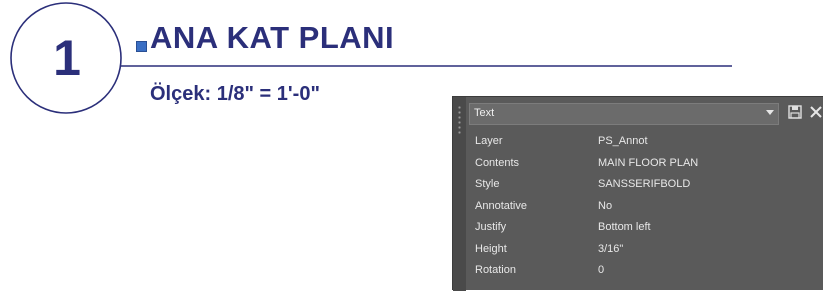  Describe the element at coordinates (646, 250) in the screenshot. I see `property-row-height: Height 3/16"` at that location.